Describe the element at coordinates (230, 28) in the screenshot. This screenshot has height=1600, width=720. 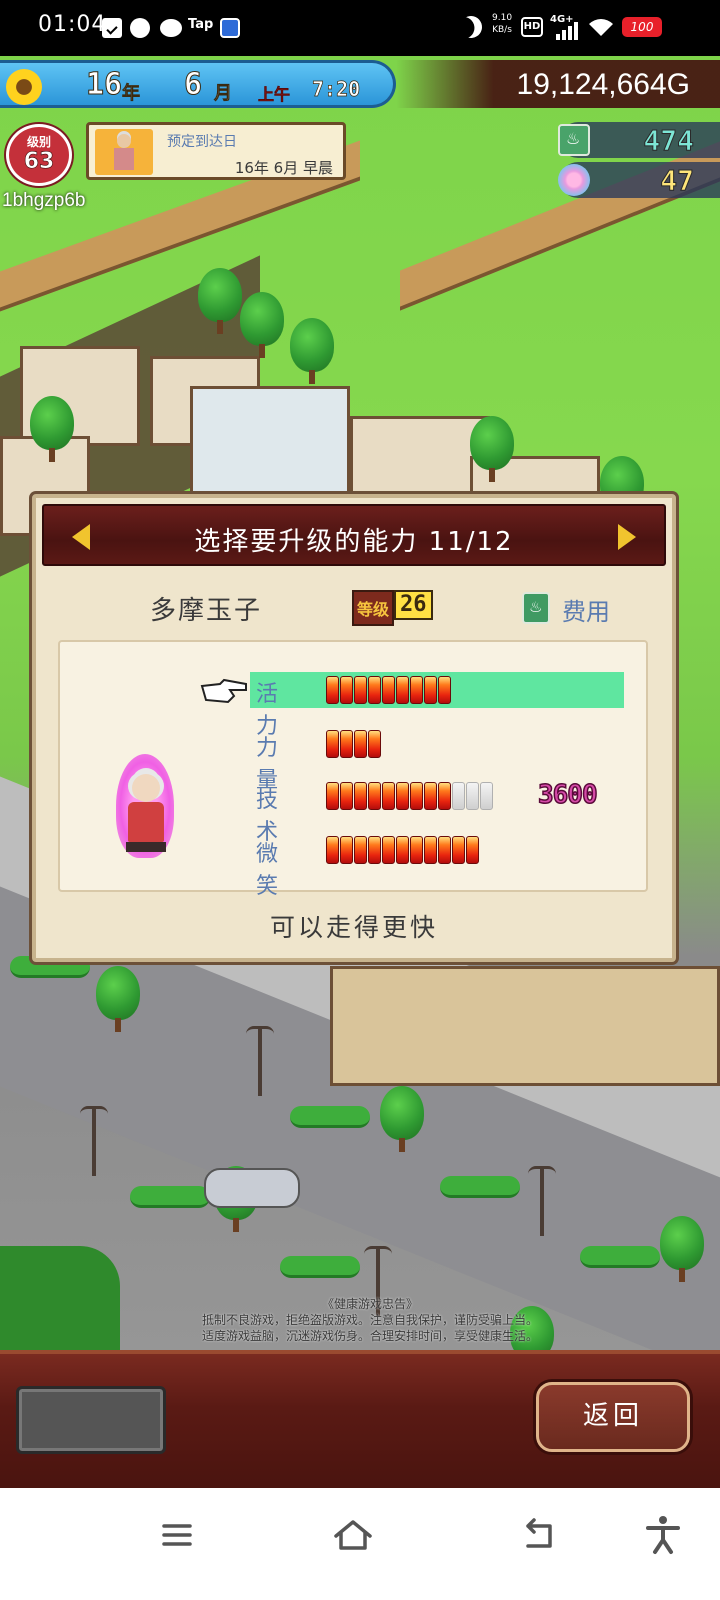
I see `app-icon` at that location.